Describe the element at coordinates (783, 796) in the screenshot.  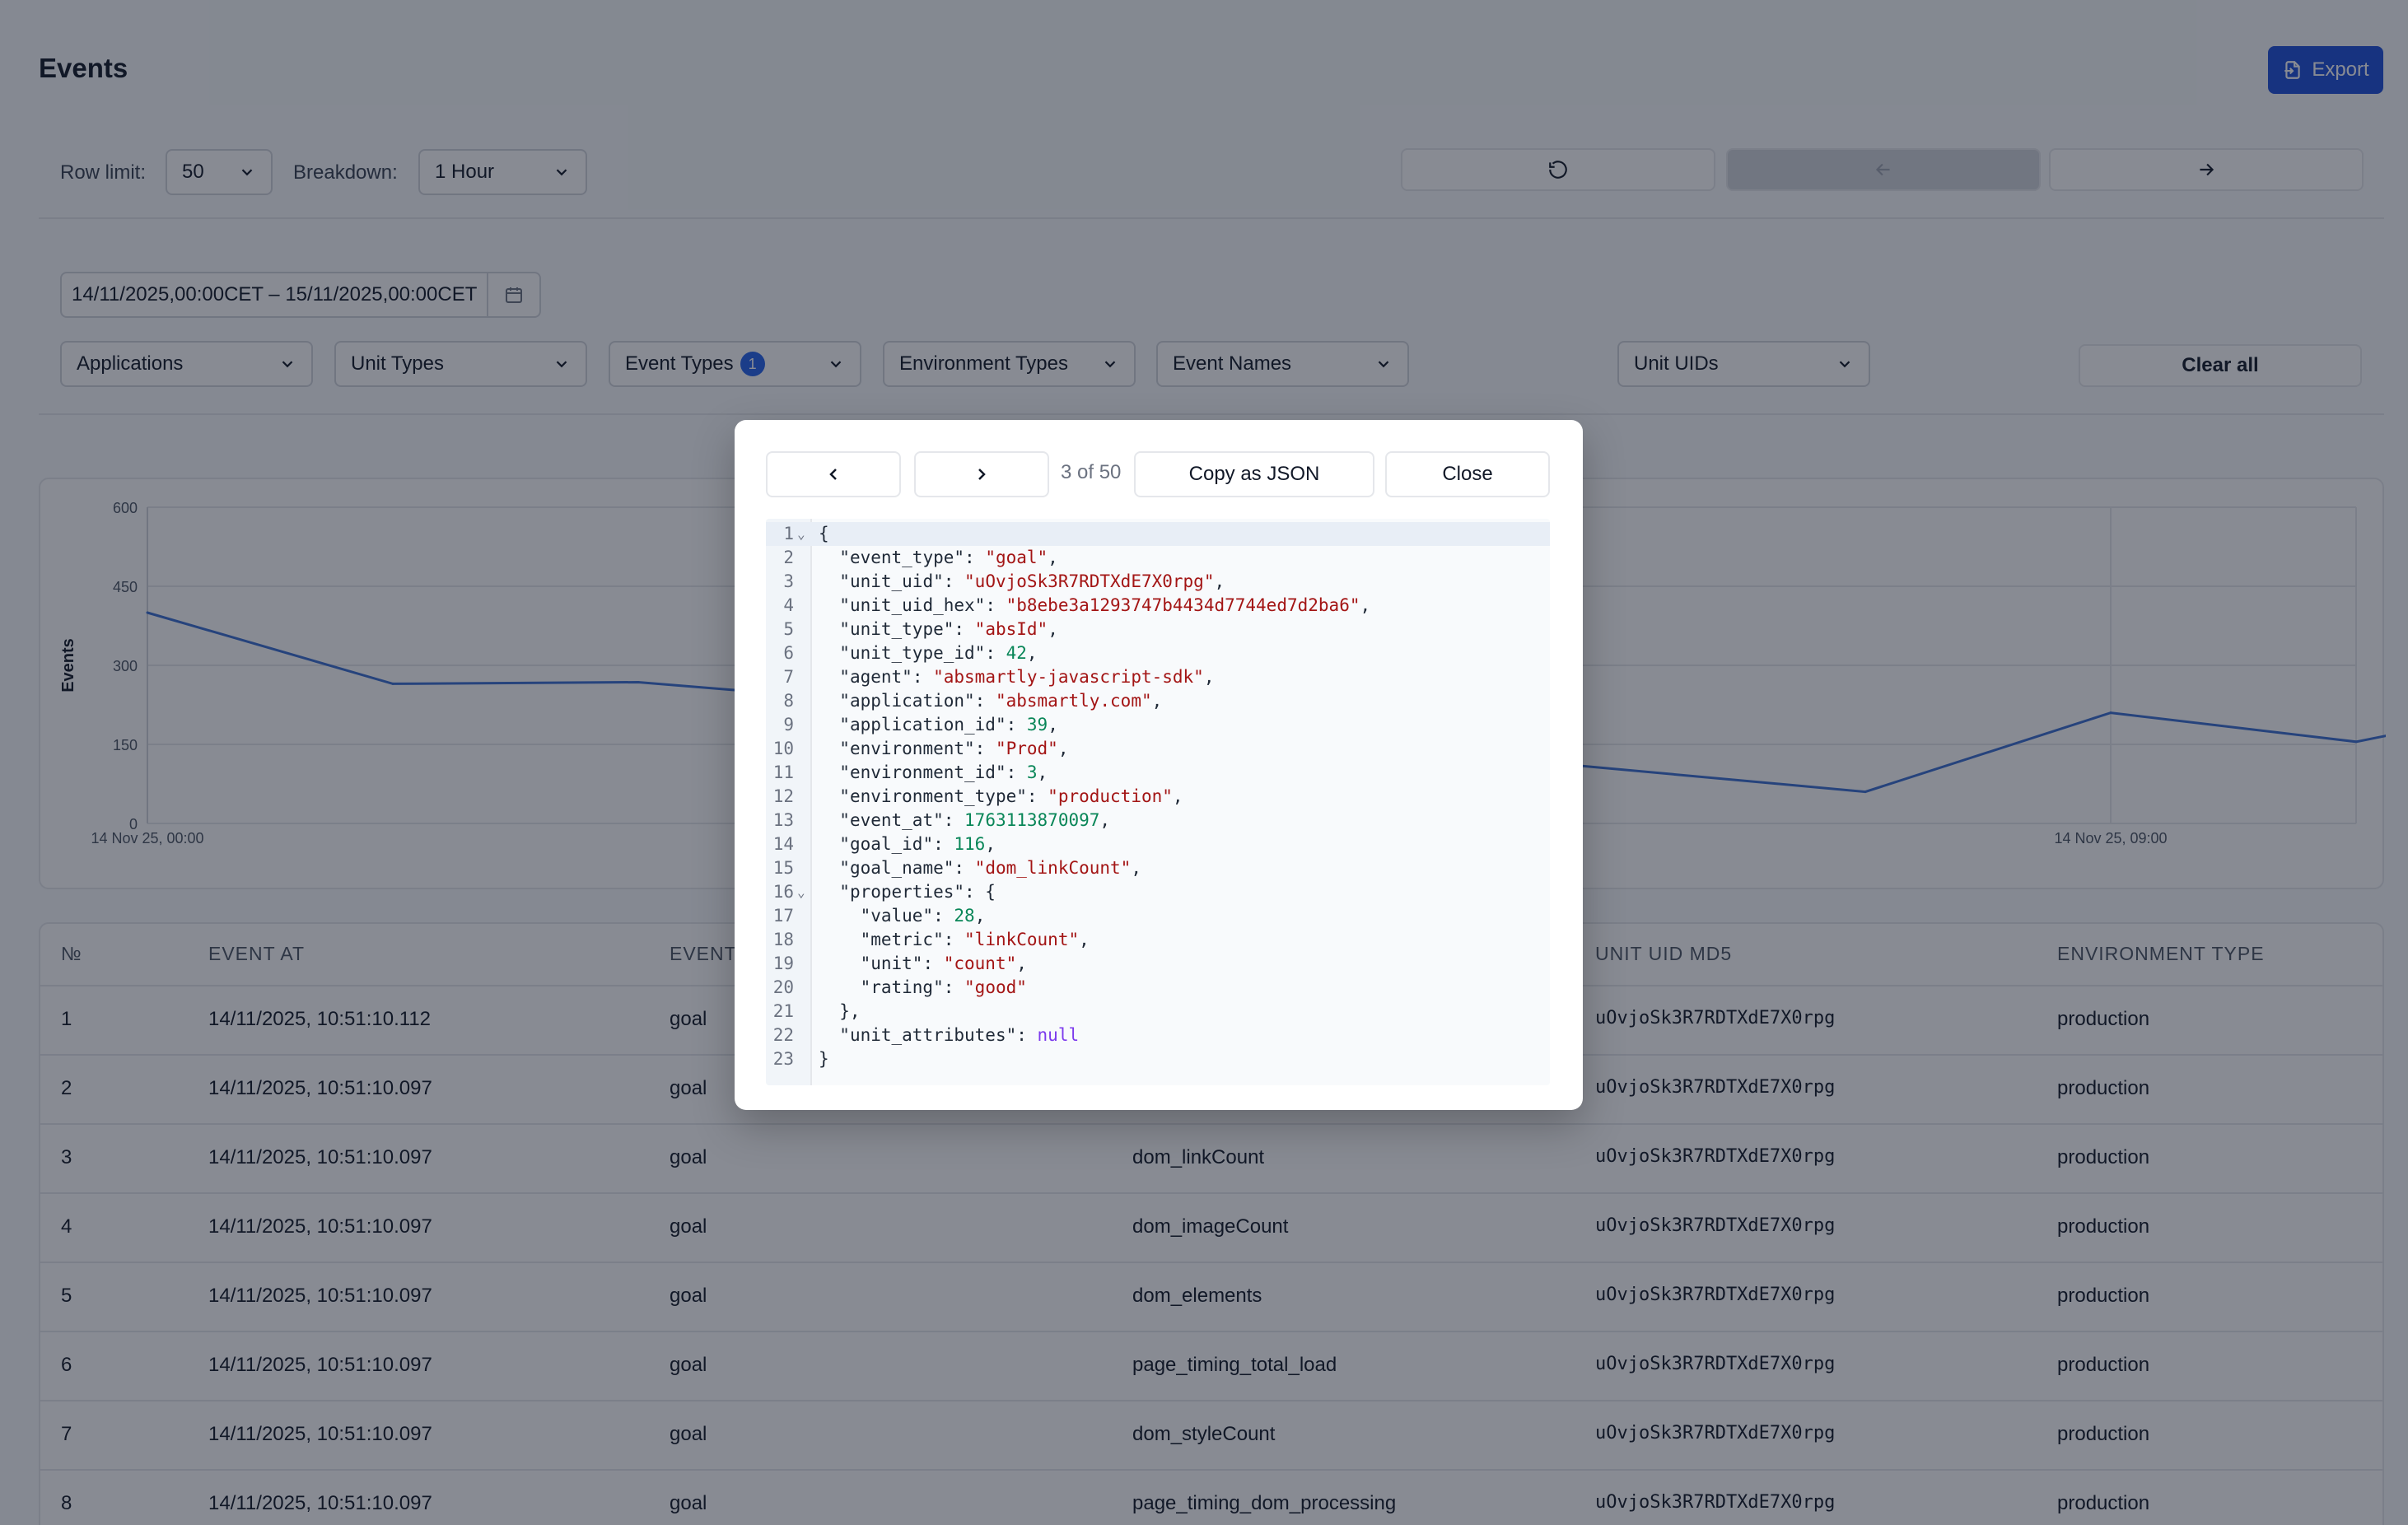
I see `line-number: 12` at that location.